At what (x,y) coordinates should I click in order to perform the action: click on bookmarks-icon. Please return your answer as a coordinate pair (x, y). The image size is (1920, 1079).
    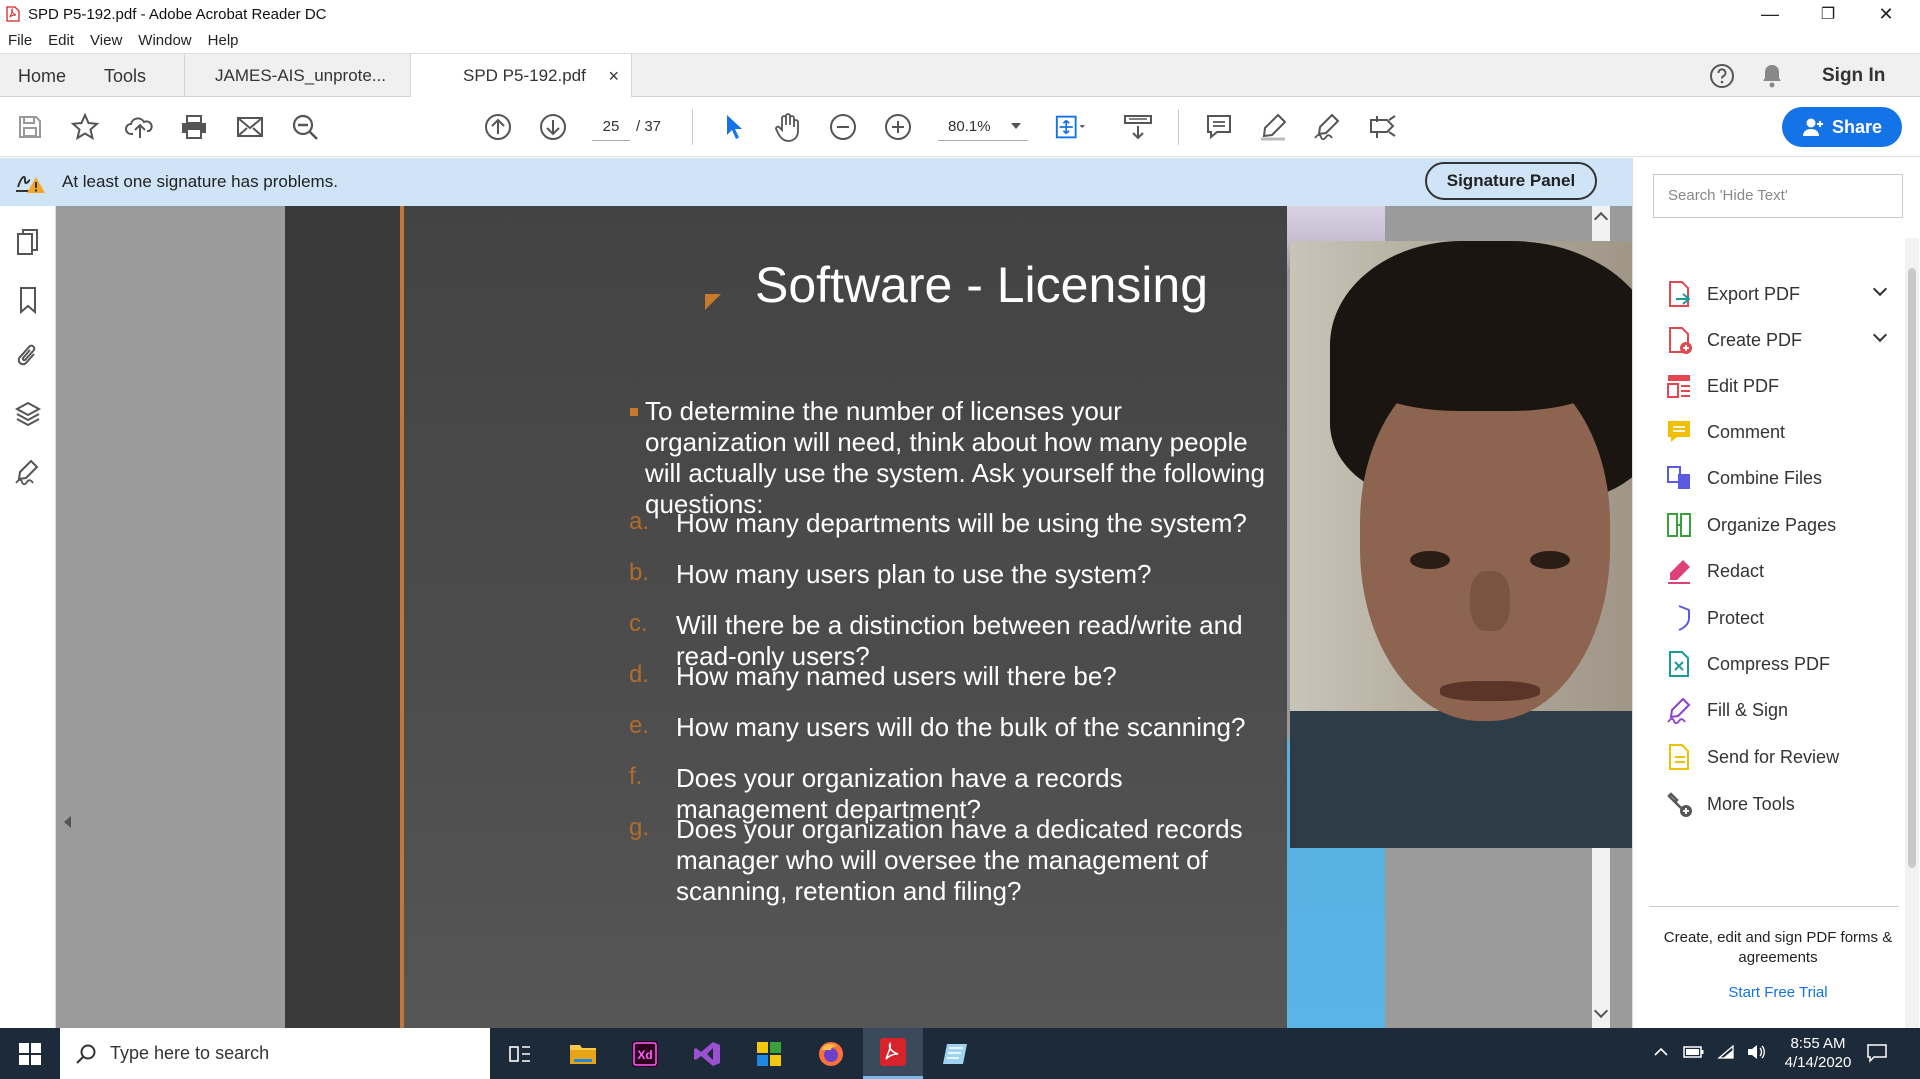
    Looking at the image, I should click on (28, 300).